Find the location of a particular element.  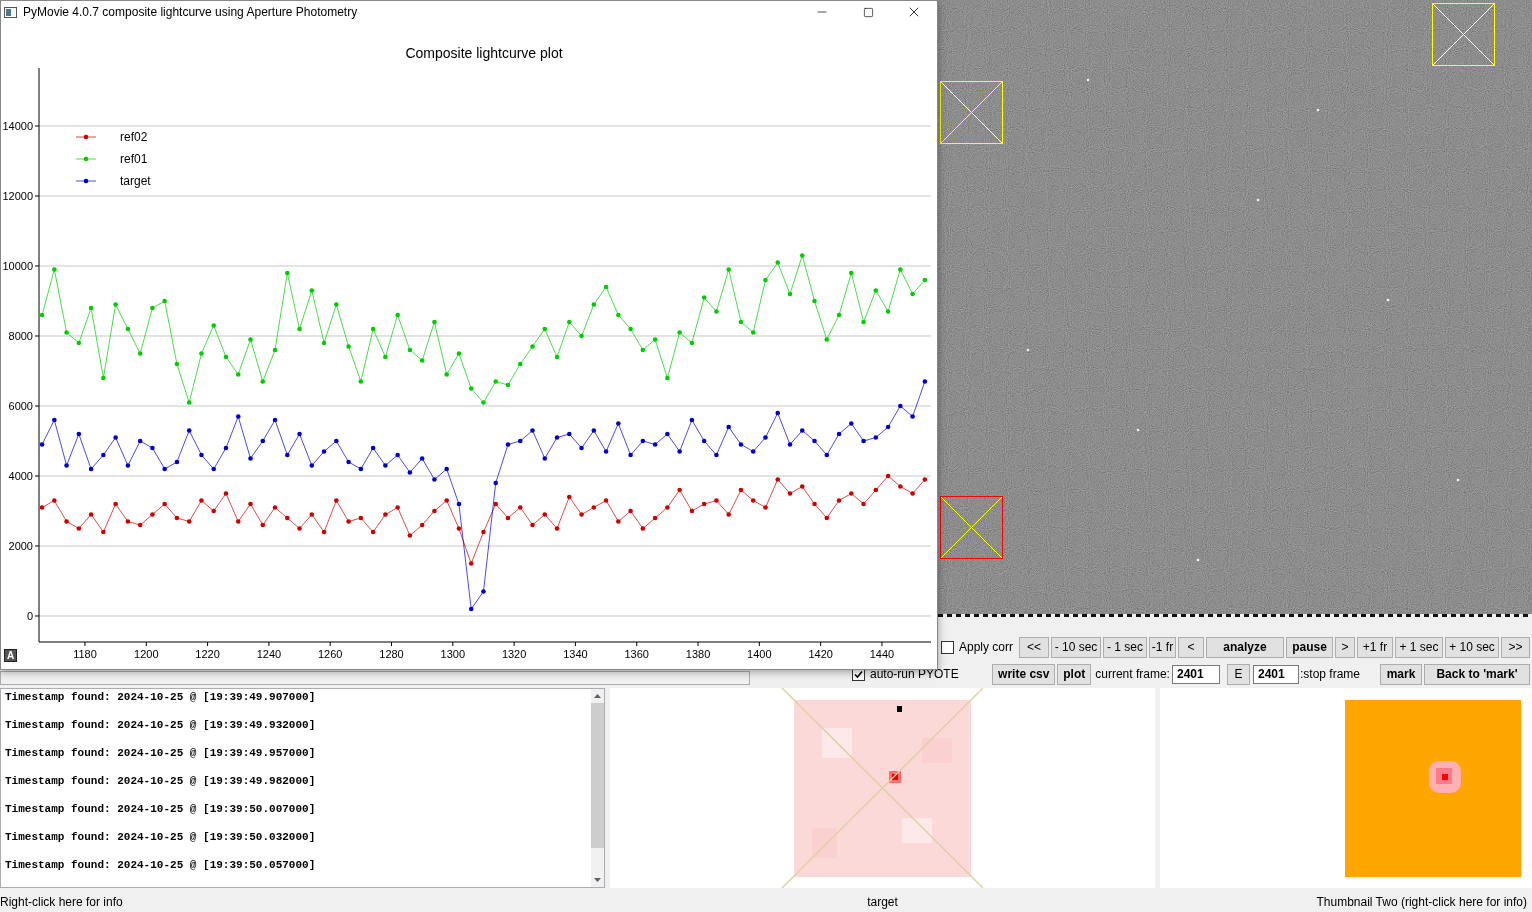

axis-tick-label: 1420 is located at coordinates (820, 654).